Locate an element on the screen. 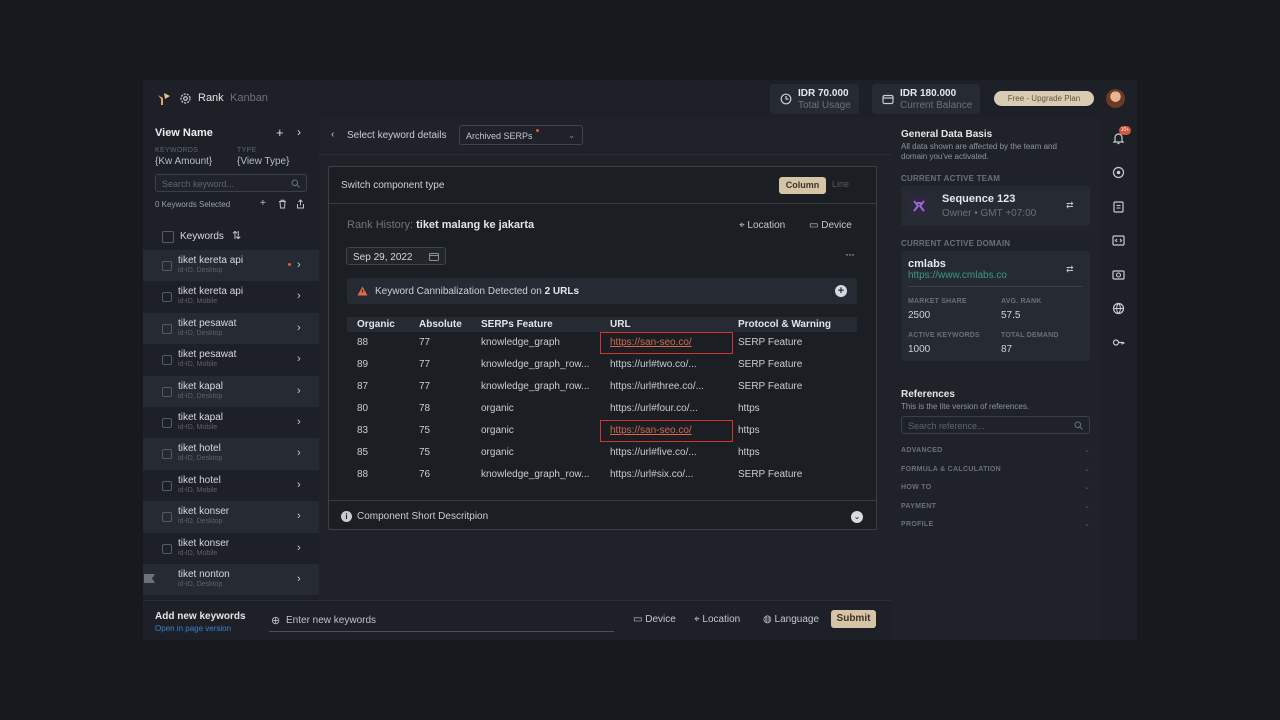 This screenshot has width=1280, height=720. device-option: ▭ Device is located at coordinates (654, 619).